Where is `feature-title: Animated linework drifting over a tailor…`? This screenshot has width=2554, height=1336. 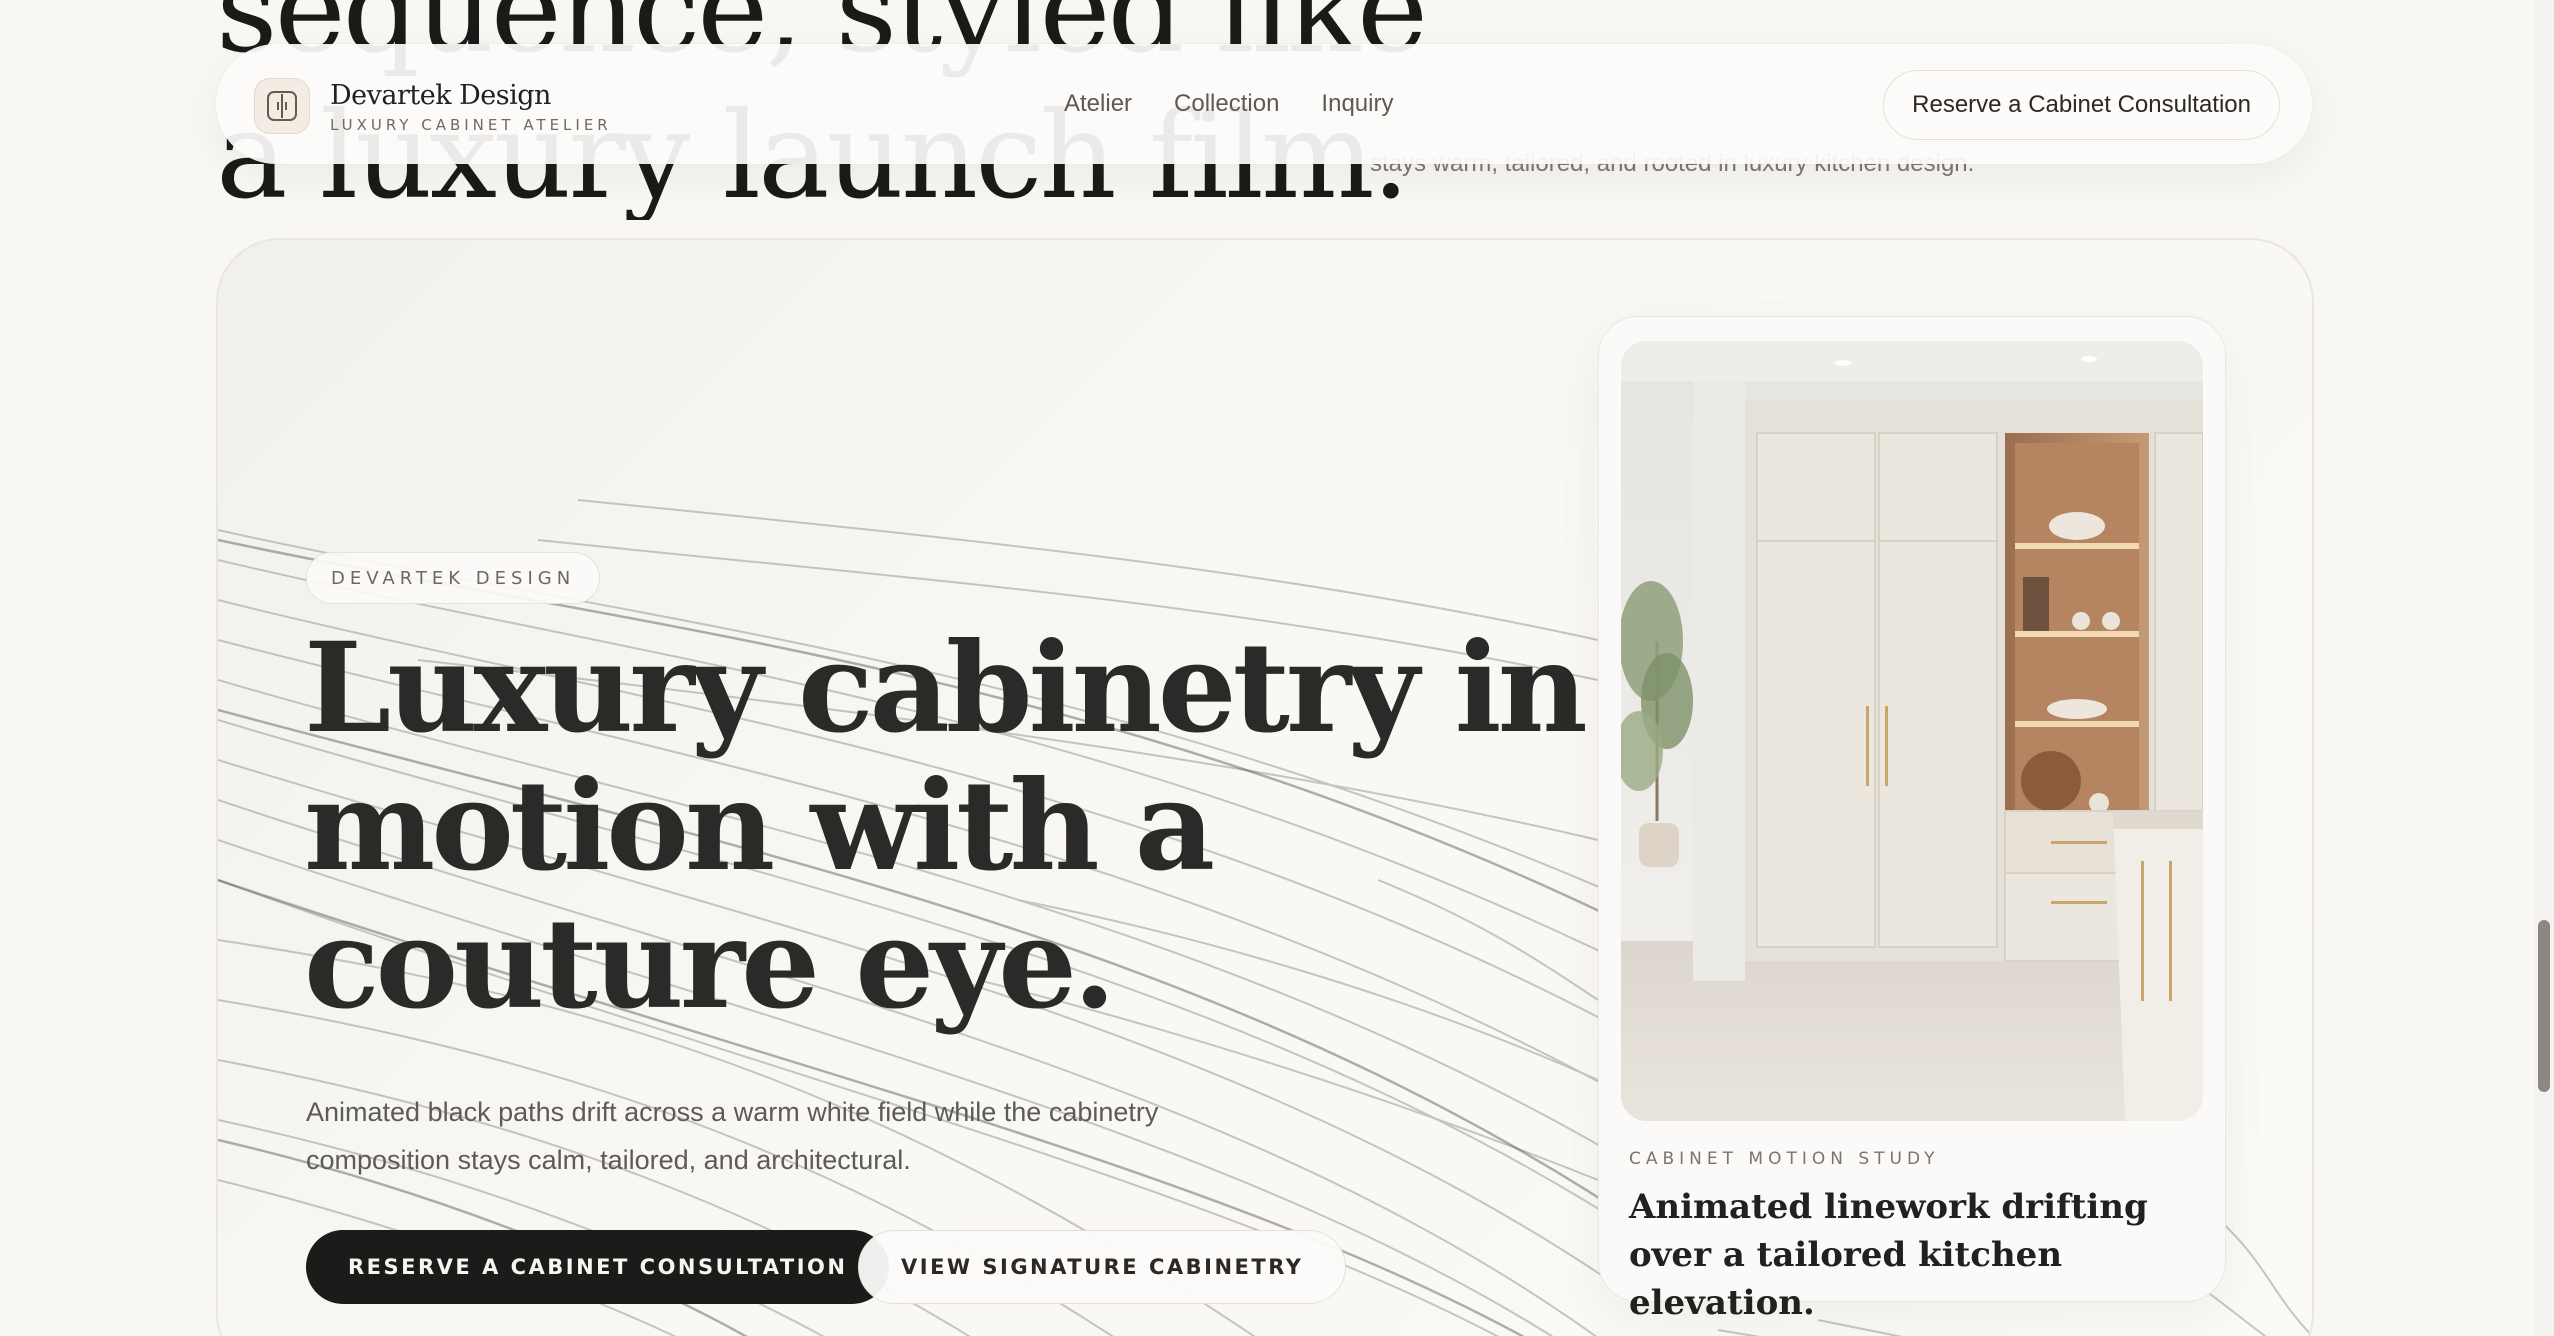 feature-title: Animated linework drifting over a tailor… is located at coordinates (1888, 1255).